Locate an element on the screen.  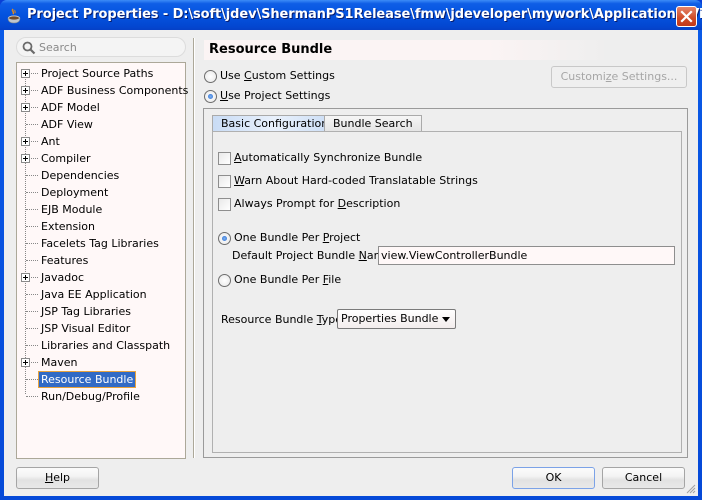
tree-item: Libraries and Classpath is located at coordinates (101, 345).